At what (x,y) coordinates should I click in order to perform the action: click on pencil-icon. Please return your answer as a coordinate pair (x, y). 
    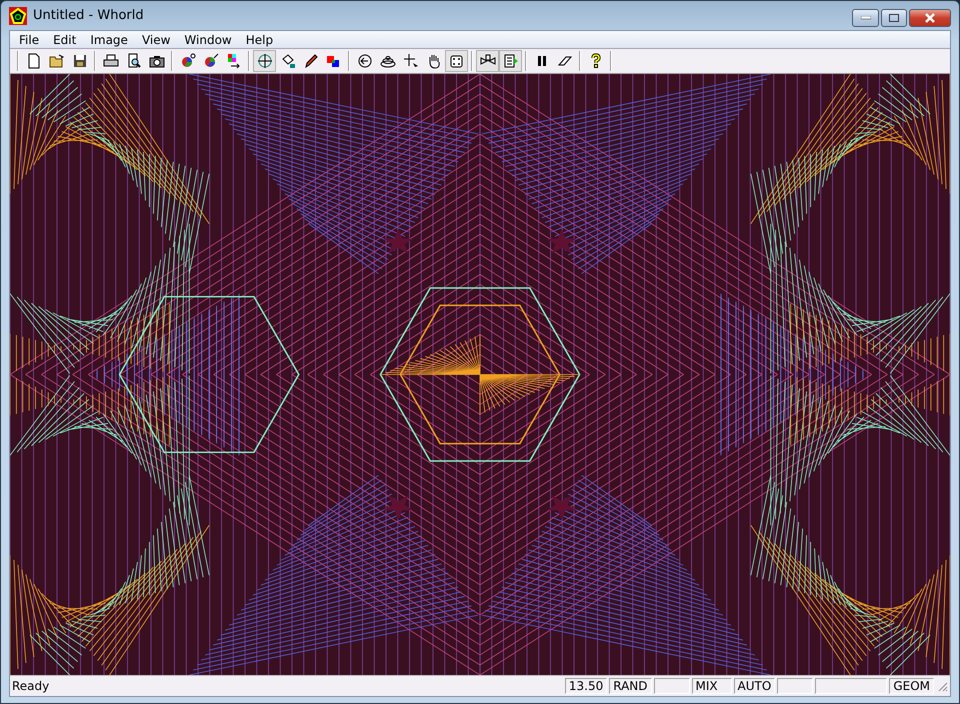
    Looking at the image, I should click on (310, 61).